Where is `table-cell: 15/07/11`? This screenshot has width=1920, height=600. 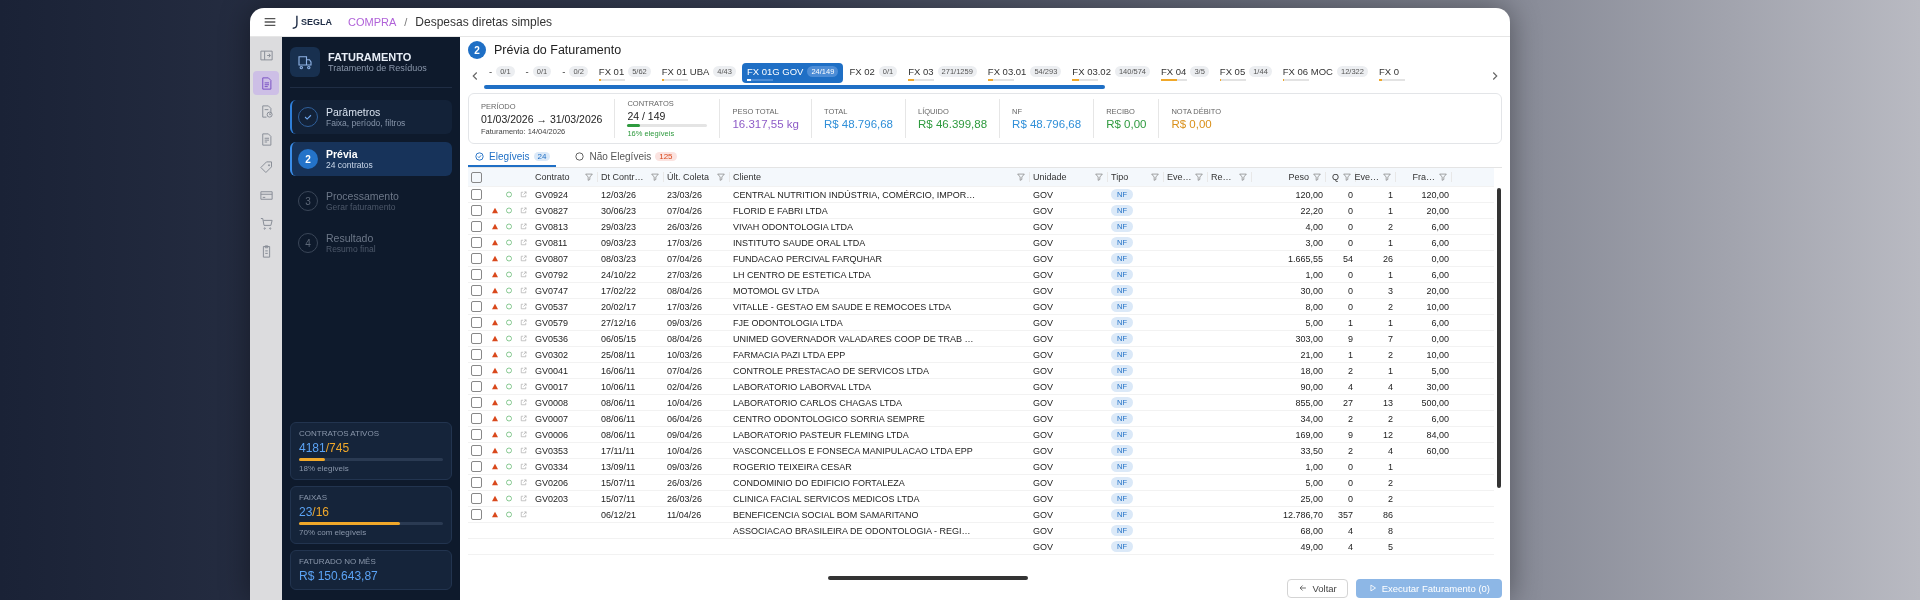
table-cell: 15/07/11 is located at coordinates (618, 498).